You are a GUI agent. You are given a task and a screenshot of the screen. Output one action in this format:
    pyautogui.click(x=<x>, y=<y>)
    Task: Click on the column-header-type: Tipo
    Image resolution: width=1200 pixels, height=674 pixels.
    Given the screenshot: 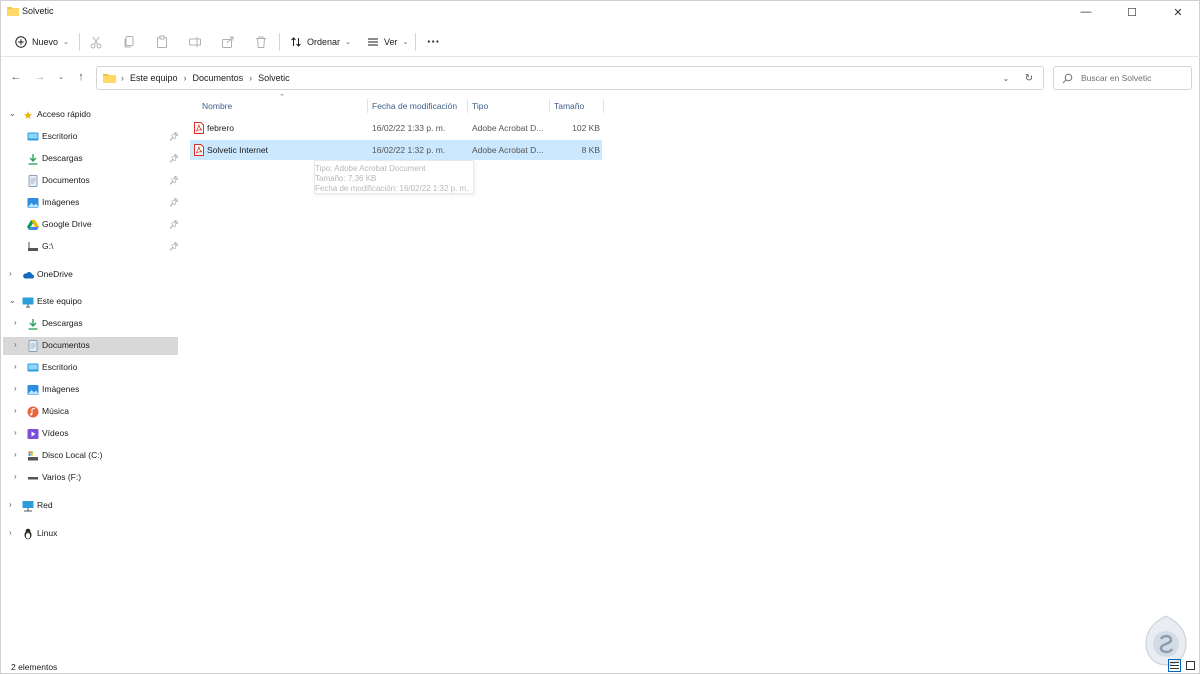 What is the action you would take?
    pyautogui.click(x=480, y=106)
    